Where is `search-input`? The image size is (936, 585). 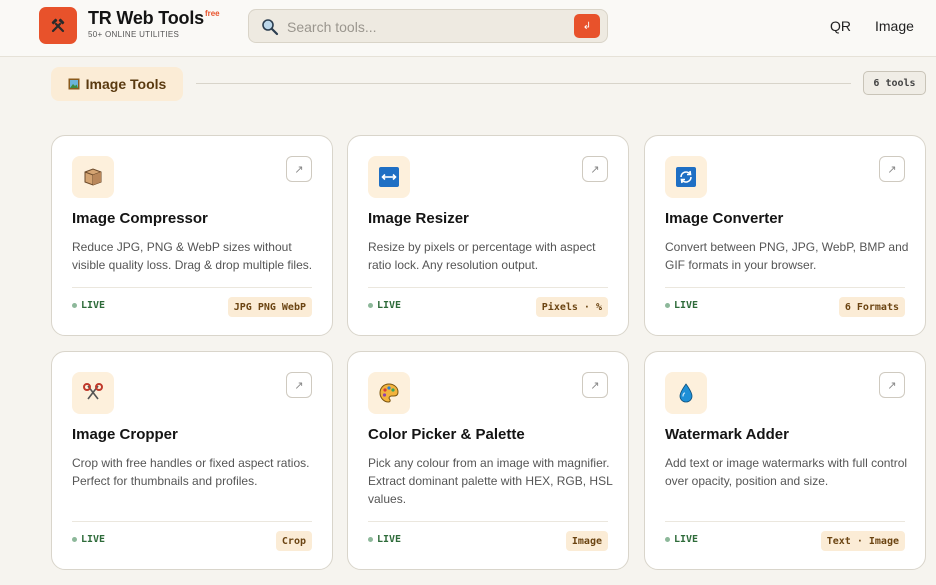
search-input is located at coordinates (427, 27).